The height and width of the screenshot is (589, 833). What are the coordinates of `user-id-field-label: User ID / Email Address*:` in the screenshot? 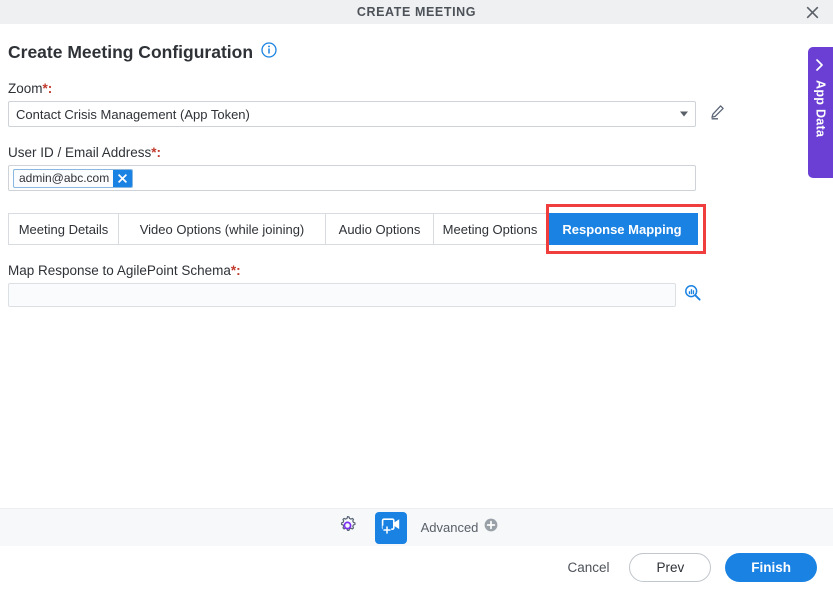 It's located at (416, 152).